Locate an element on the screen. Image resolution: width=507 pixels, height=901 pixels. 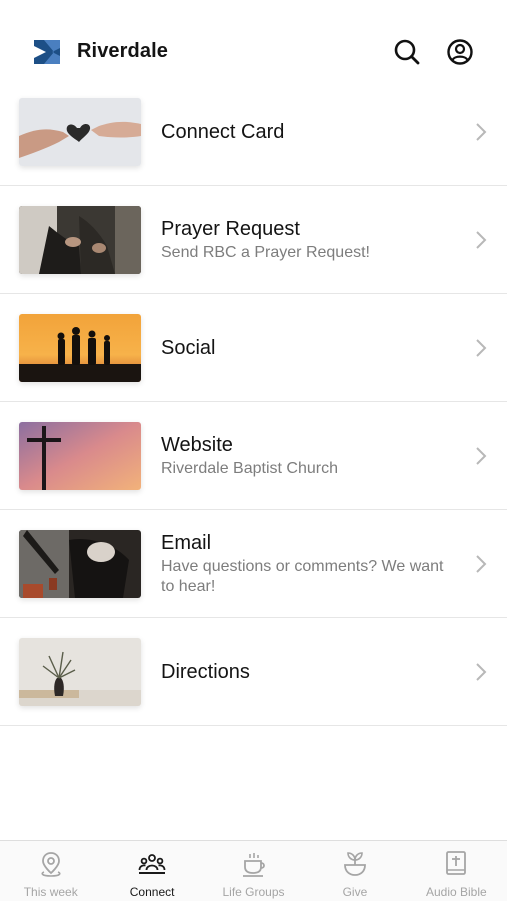
tab-label: This week is located at coordinates (50, 892).